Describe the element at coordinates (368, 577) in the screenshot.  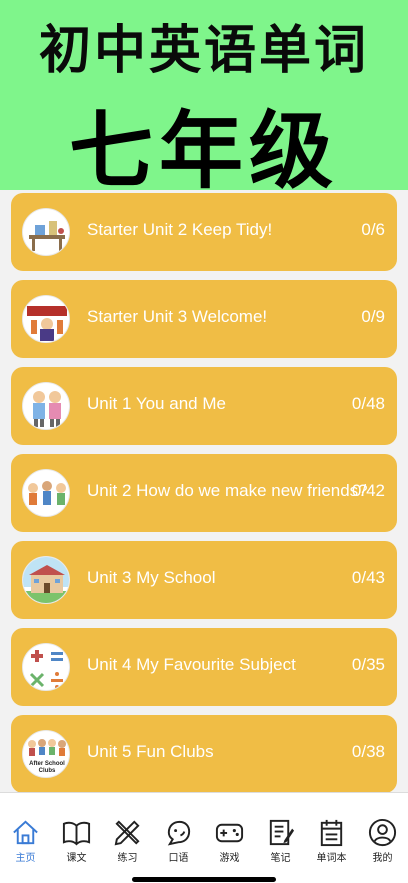
I see `unit-progress-count: 0/43` at that location.